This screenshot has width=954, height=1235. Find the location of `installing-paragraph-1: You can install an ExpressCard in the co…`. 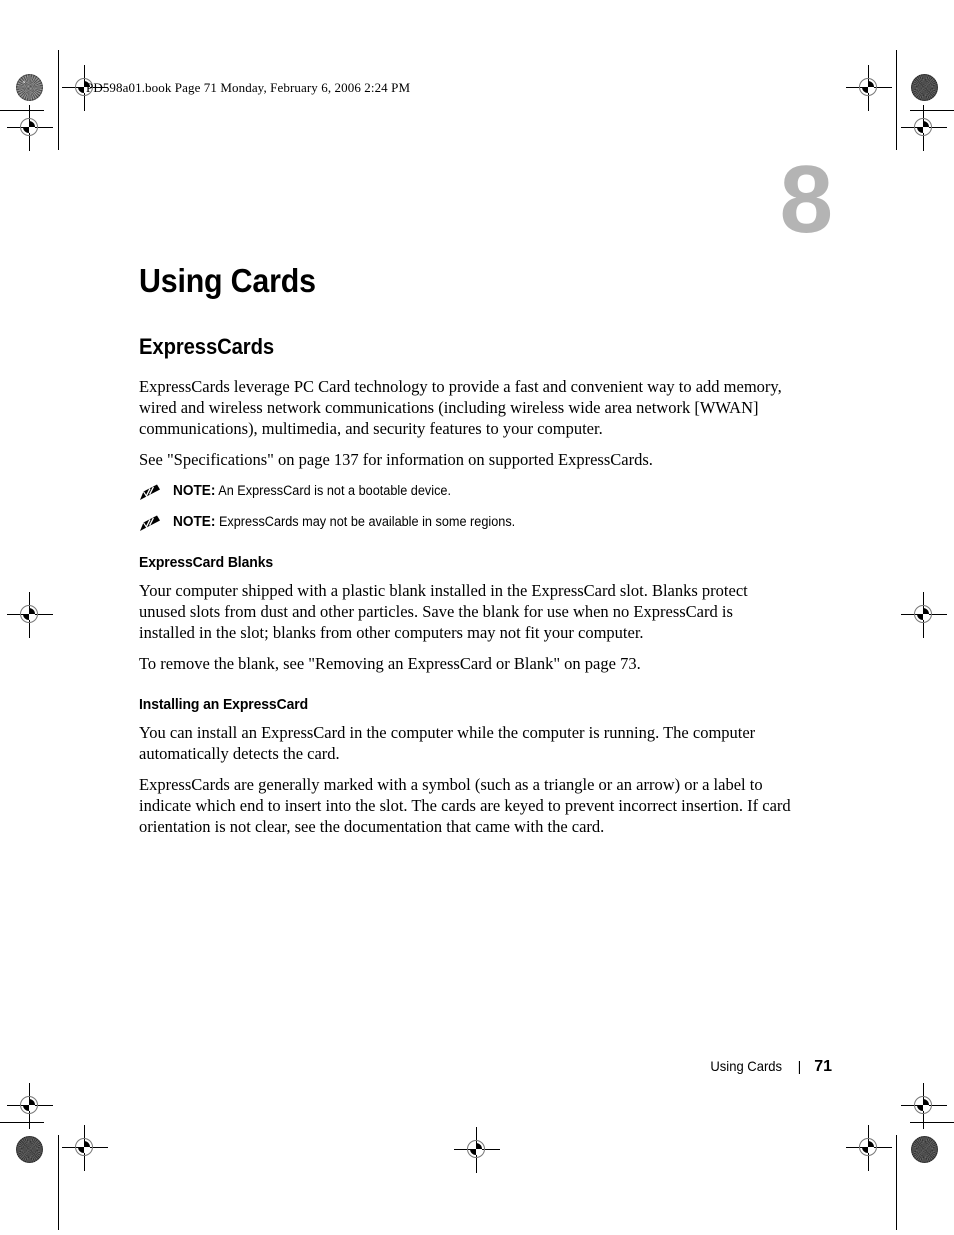

installing-paragraph-1: You can install an ExpressCard in the co… is located at coordinates (447, 743).